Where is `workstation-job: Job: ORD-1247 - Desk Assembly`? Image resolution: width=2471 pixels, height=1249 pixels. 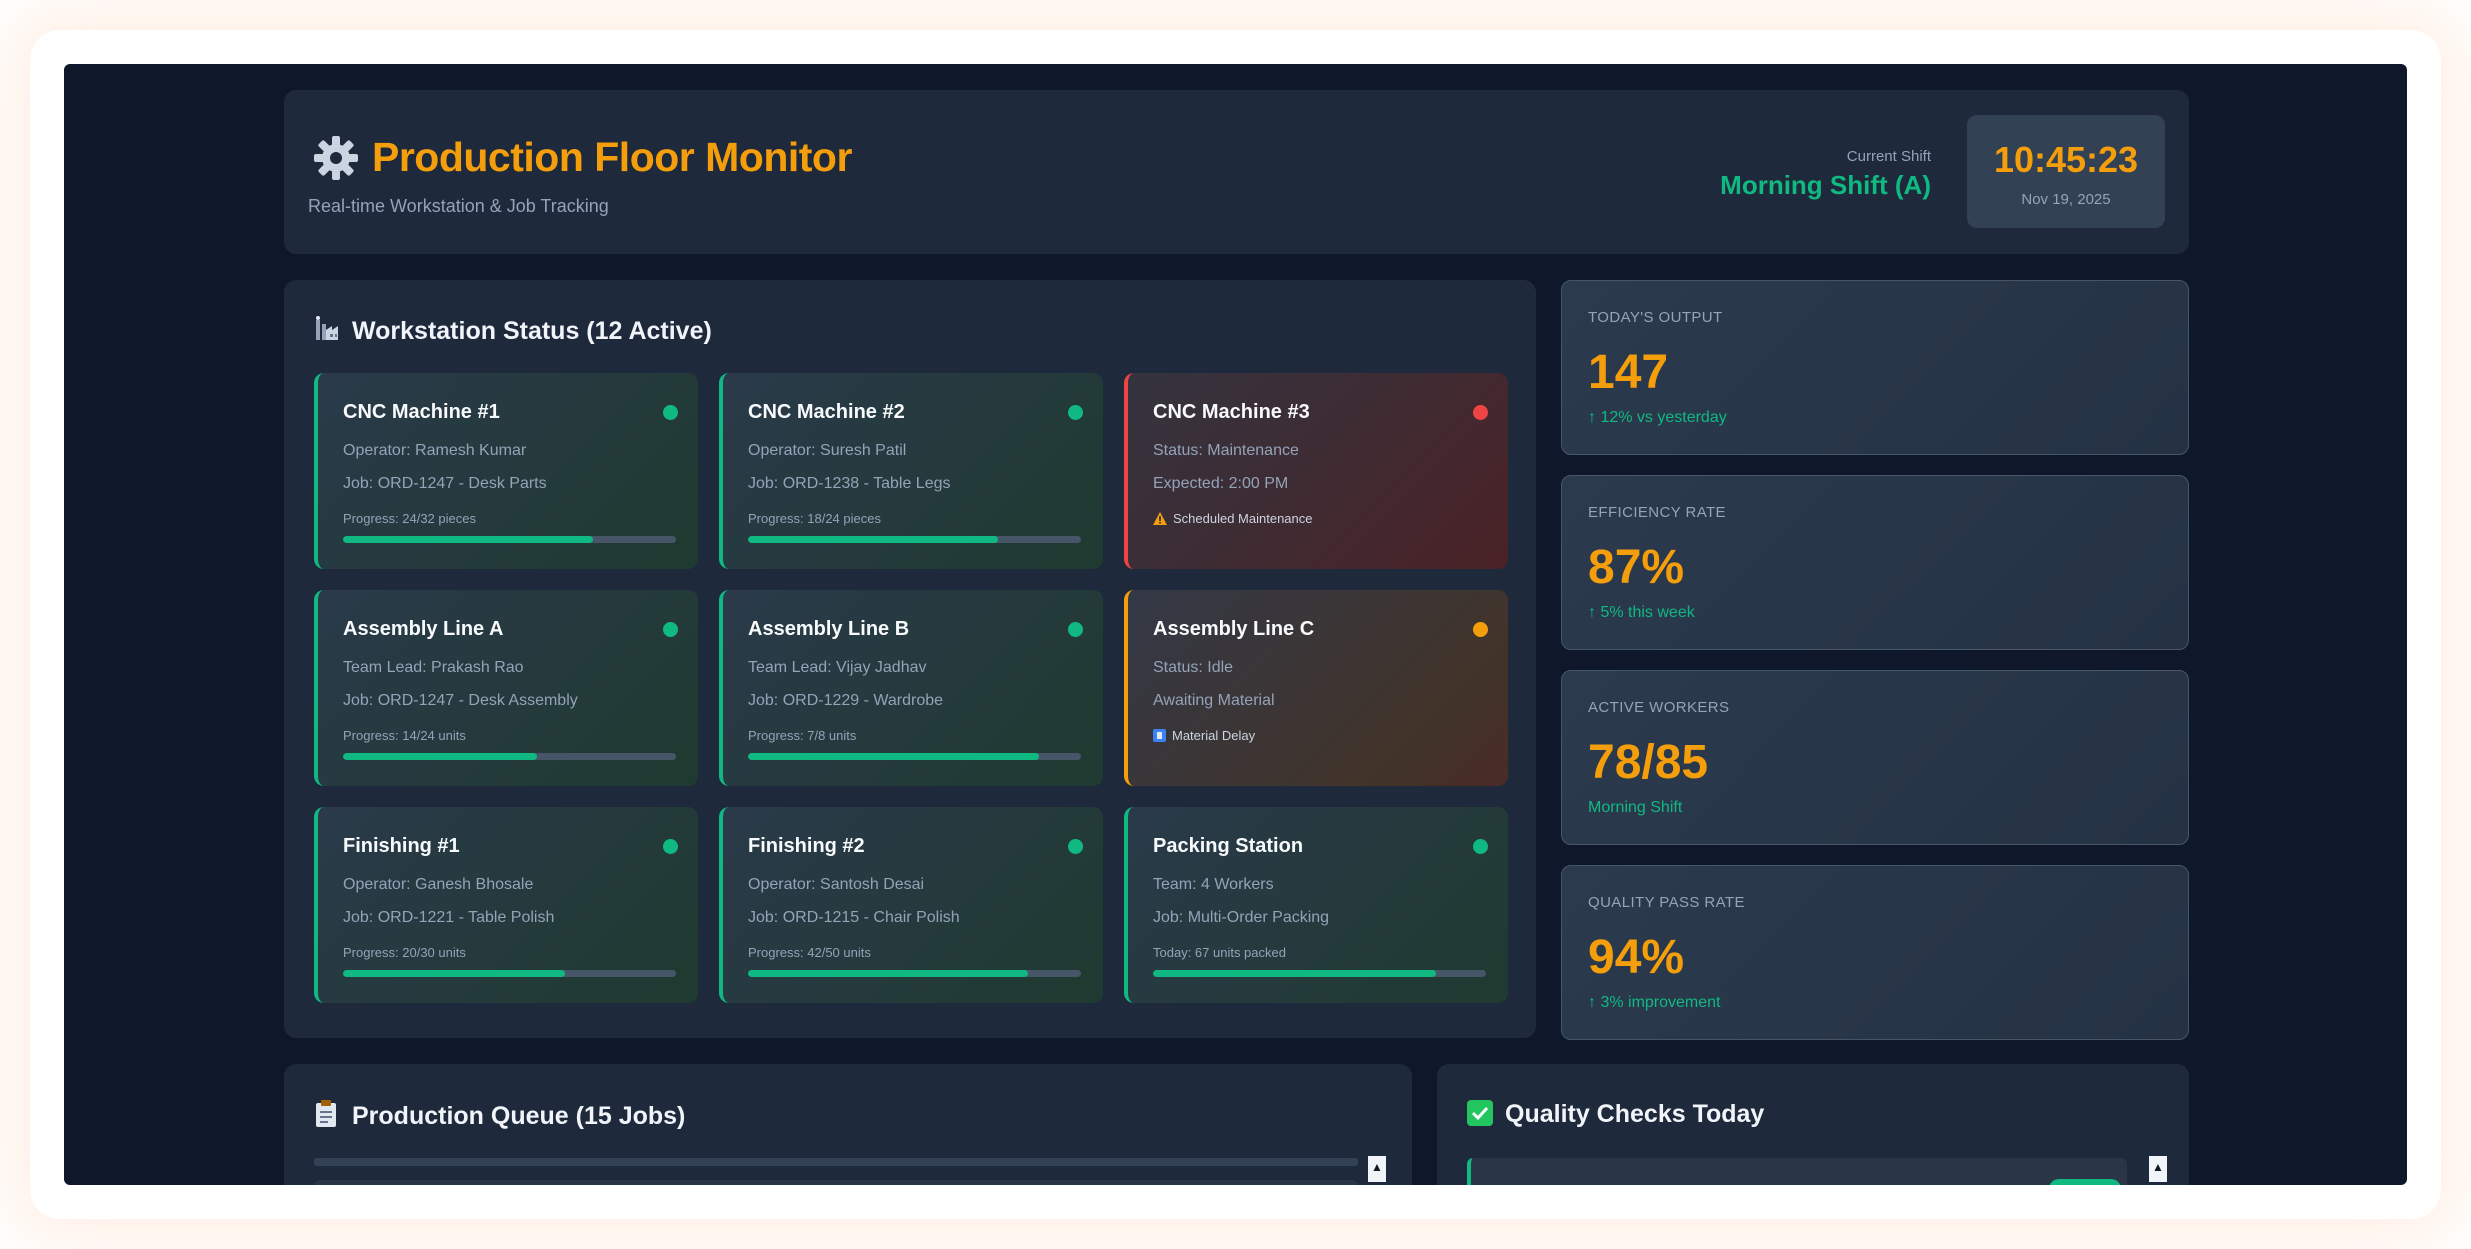
workstation-job: Job: ORD-1247 - Desk Assembly is located at coordinates (460, 700).